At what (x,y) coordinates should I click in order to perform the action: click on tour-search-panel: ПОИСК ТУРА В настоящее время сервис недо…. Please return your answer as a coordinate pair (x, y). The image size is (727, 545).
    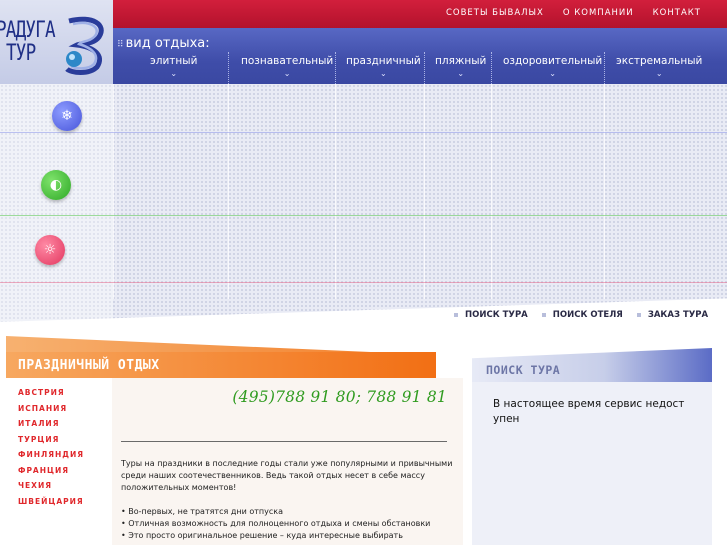
    Looking at the image, I should click on (592, 446).